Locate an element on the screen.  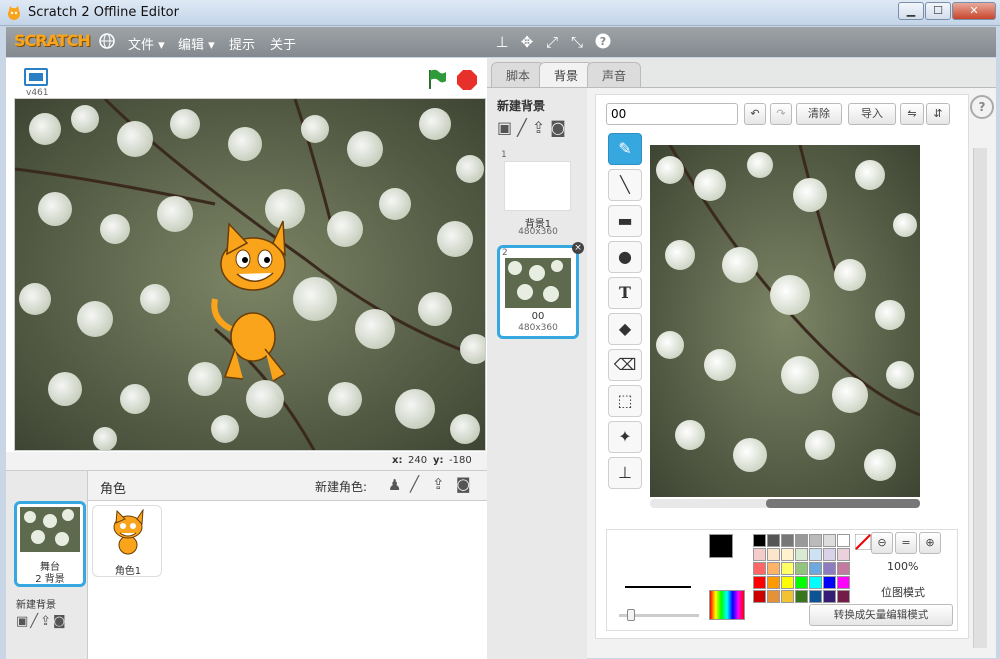
stroke-width-slider is located at coordinates (659, 615).